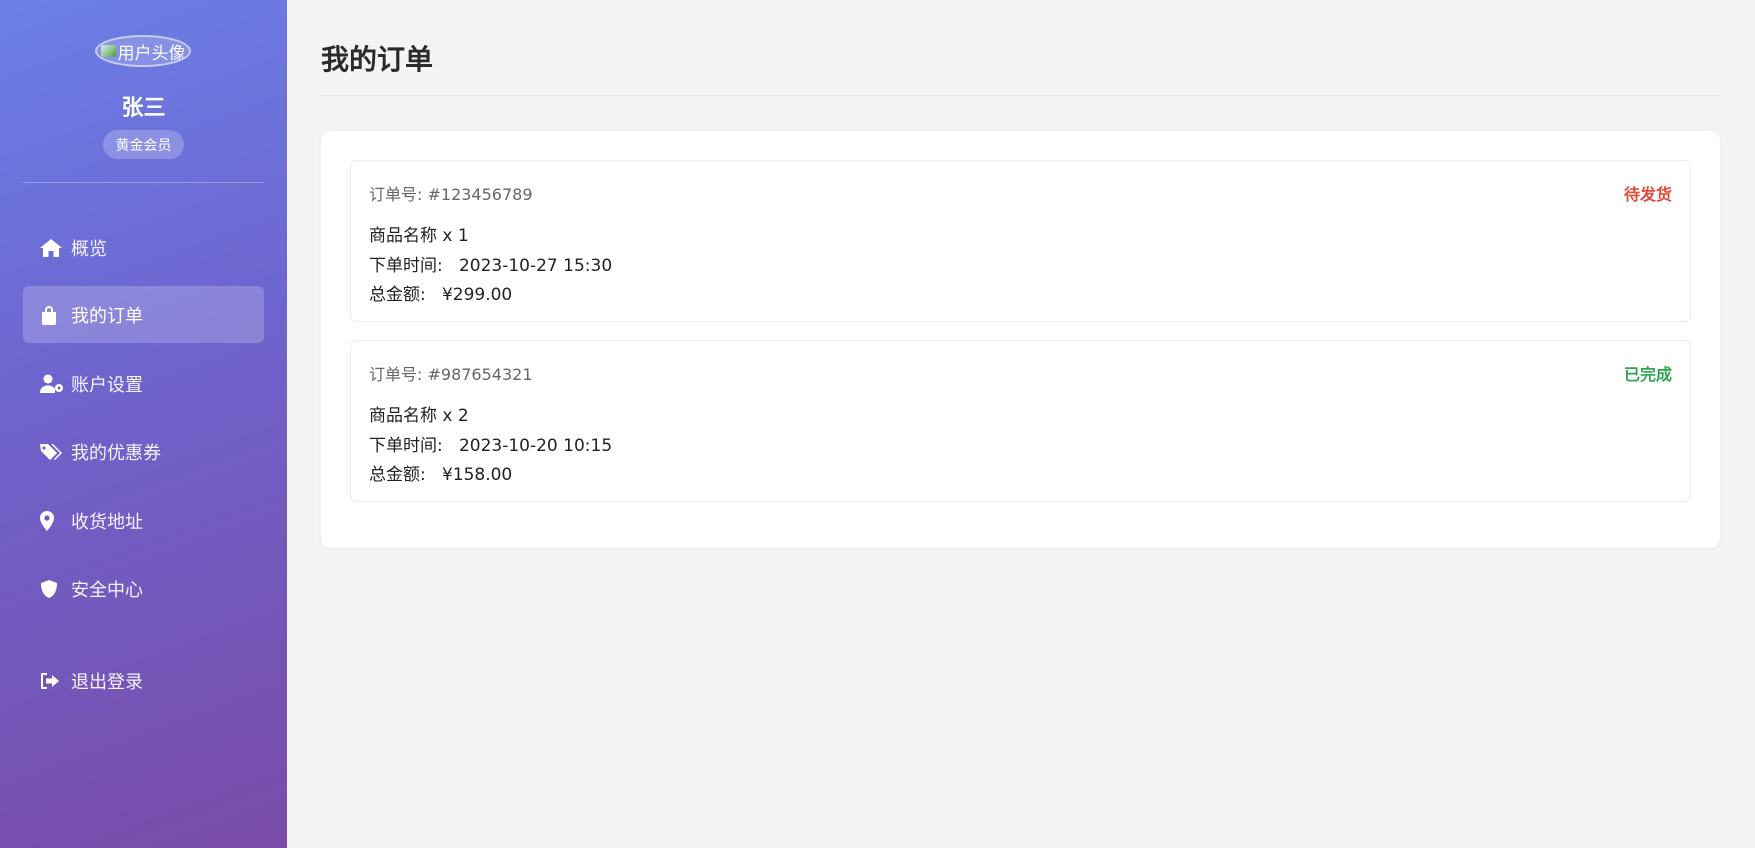  Describe the element at coordinates (107, 522) in the screenshot. I see `sidebar-item-label: 收货地址` at that location.